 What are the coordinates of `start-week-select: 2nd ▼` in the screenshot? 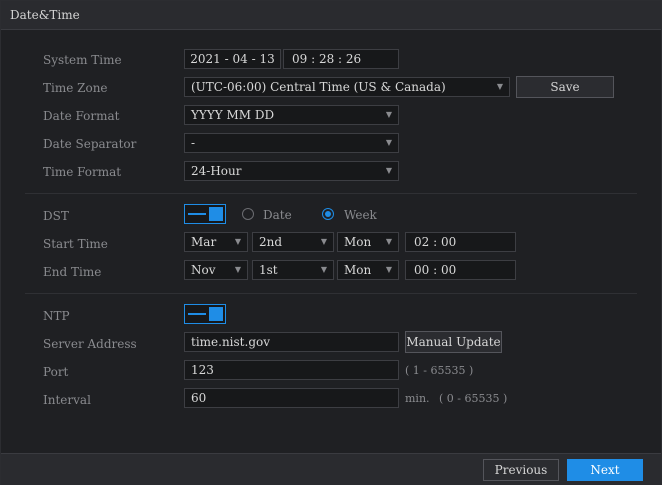 It's located at (293, 242).